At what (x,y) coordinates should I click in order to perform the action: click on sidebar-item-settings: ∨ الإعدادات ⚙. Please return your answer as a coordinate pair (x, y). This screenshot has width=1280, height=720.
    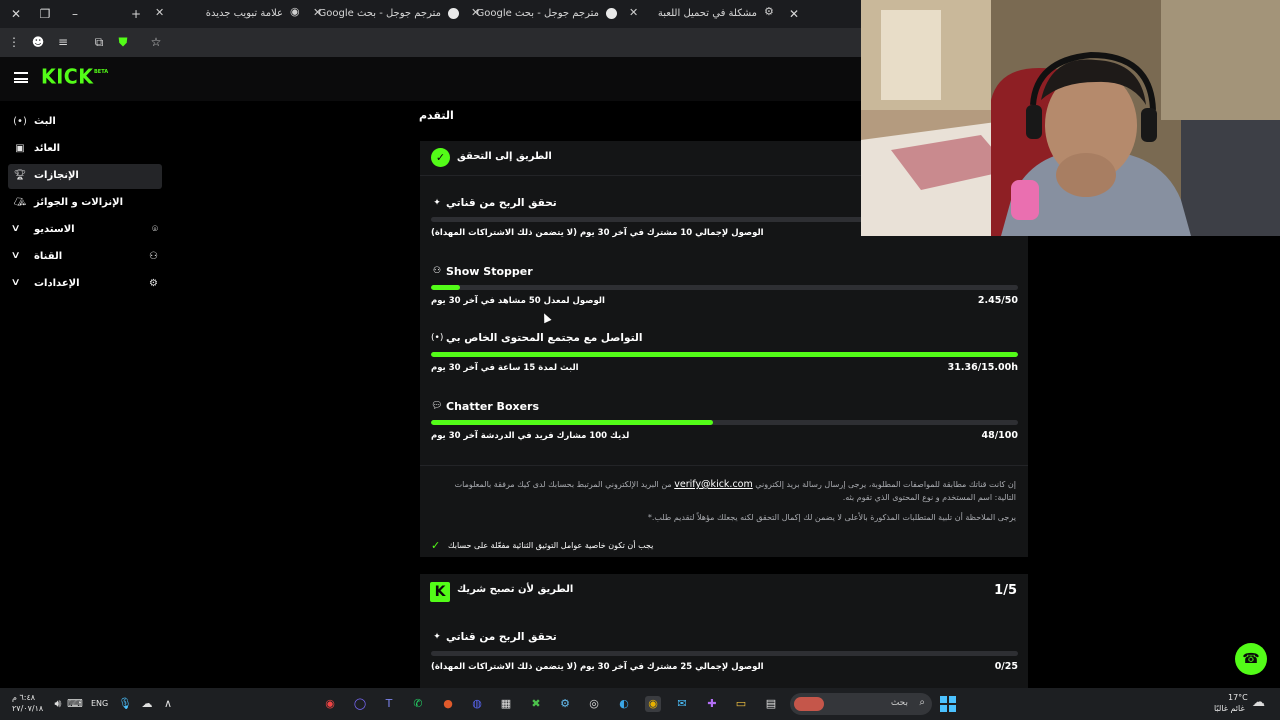
    Looking at the image, I should click on (85, 284).